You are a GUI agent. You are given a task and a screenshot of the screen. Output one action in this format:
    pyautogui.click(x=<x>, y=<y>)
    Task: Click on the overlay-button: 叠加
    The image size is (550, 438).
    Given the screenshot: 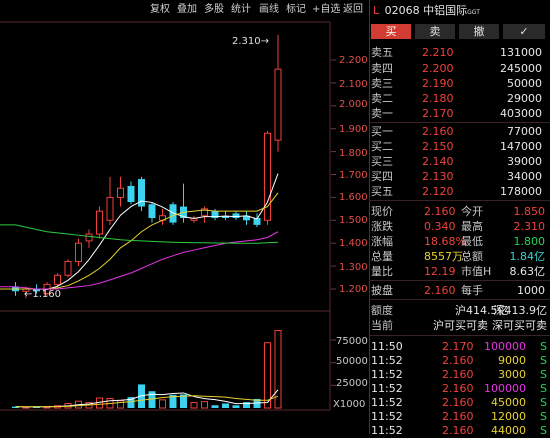 What is the action you would take?
    pyautogui.click(x=187, y=10)
    